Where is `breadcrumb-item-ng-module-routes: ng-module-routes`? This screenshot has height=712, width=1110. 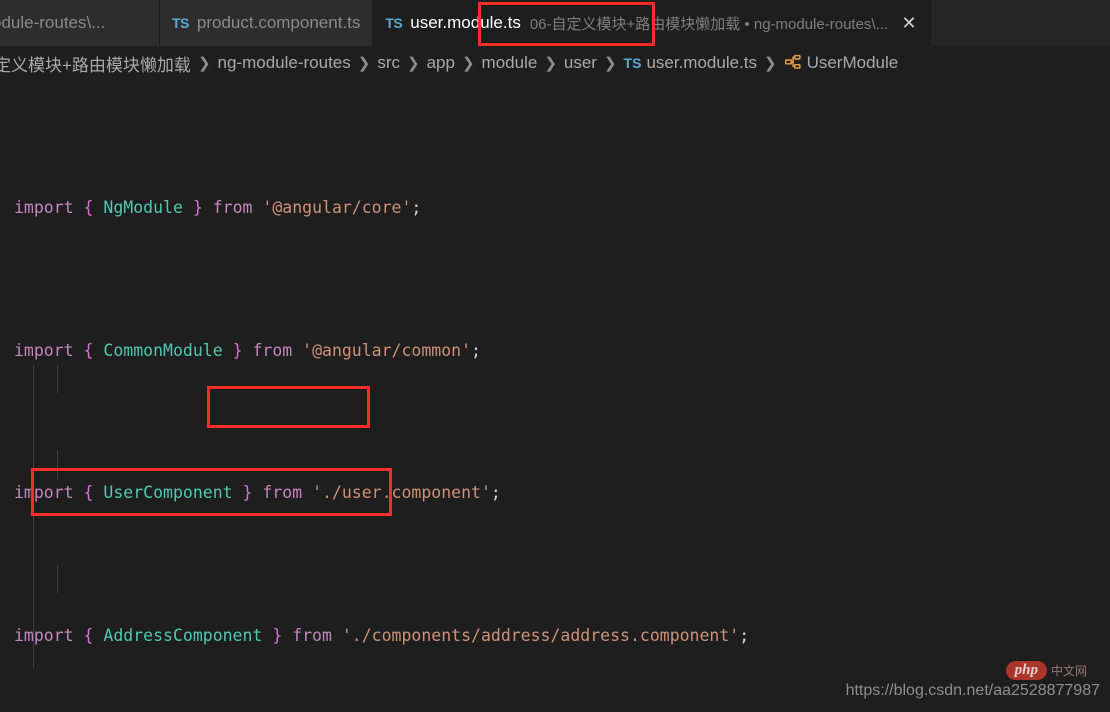
breadcrumb-item-ng-module-routes: ng-module-routes is located at coordinates (284, 63).